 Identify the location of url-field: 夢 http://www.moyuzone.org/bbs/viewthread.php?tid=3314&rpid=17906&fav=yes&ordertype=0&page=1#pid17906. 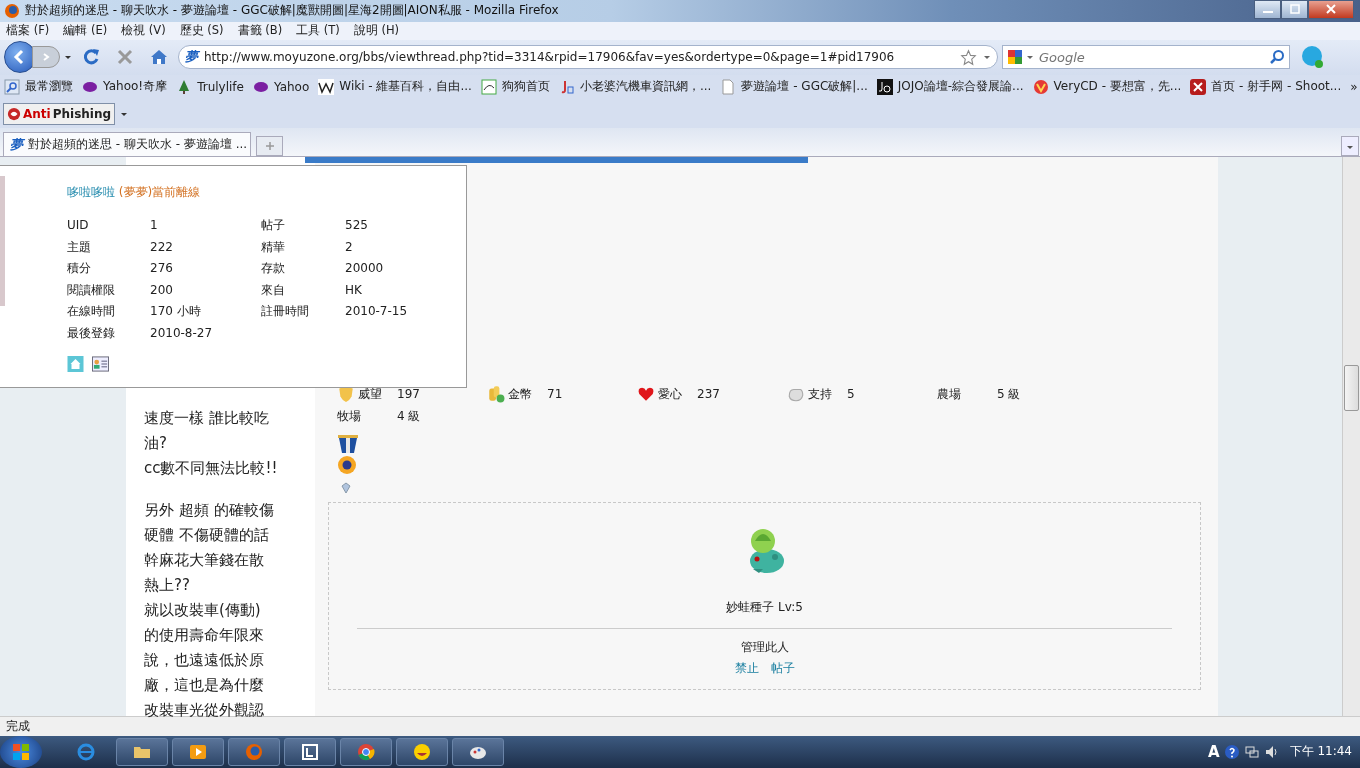
(588, 57).